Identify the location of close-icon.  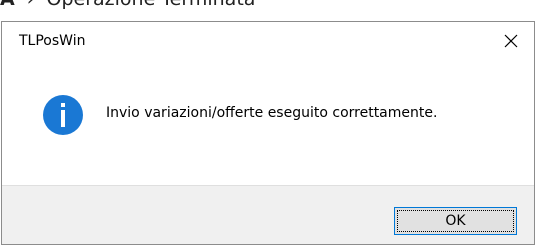
(511, 41).